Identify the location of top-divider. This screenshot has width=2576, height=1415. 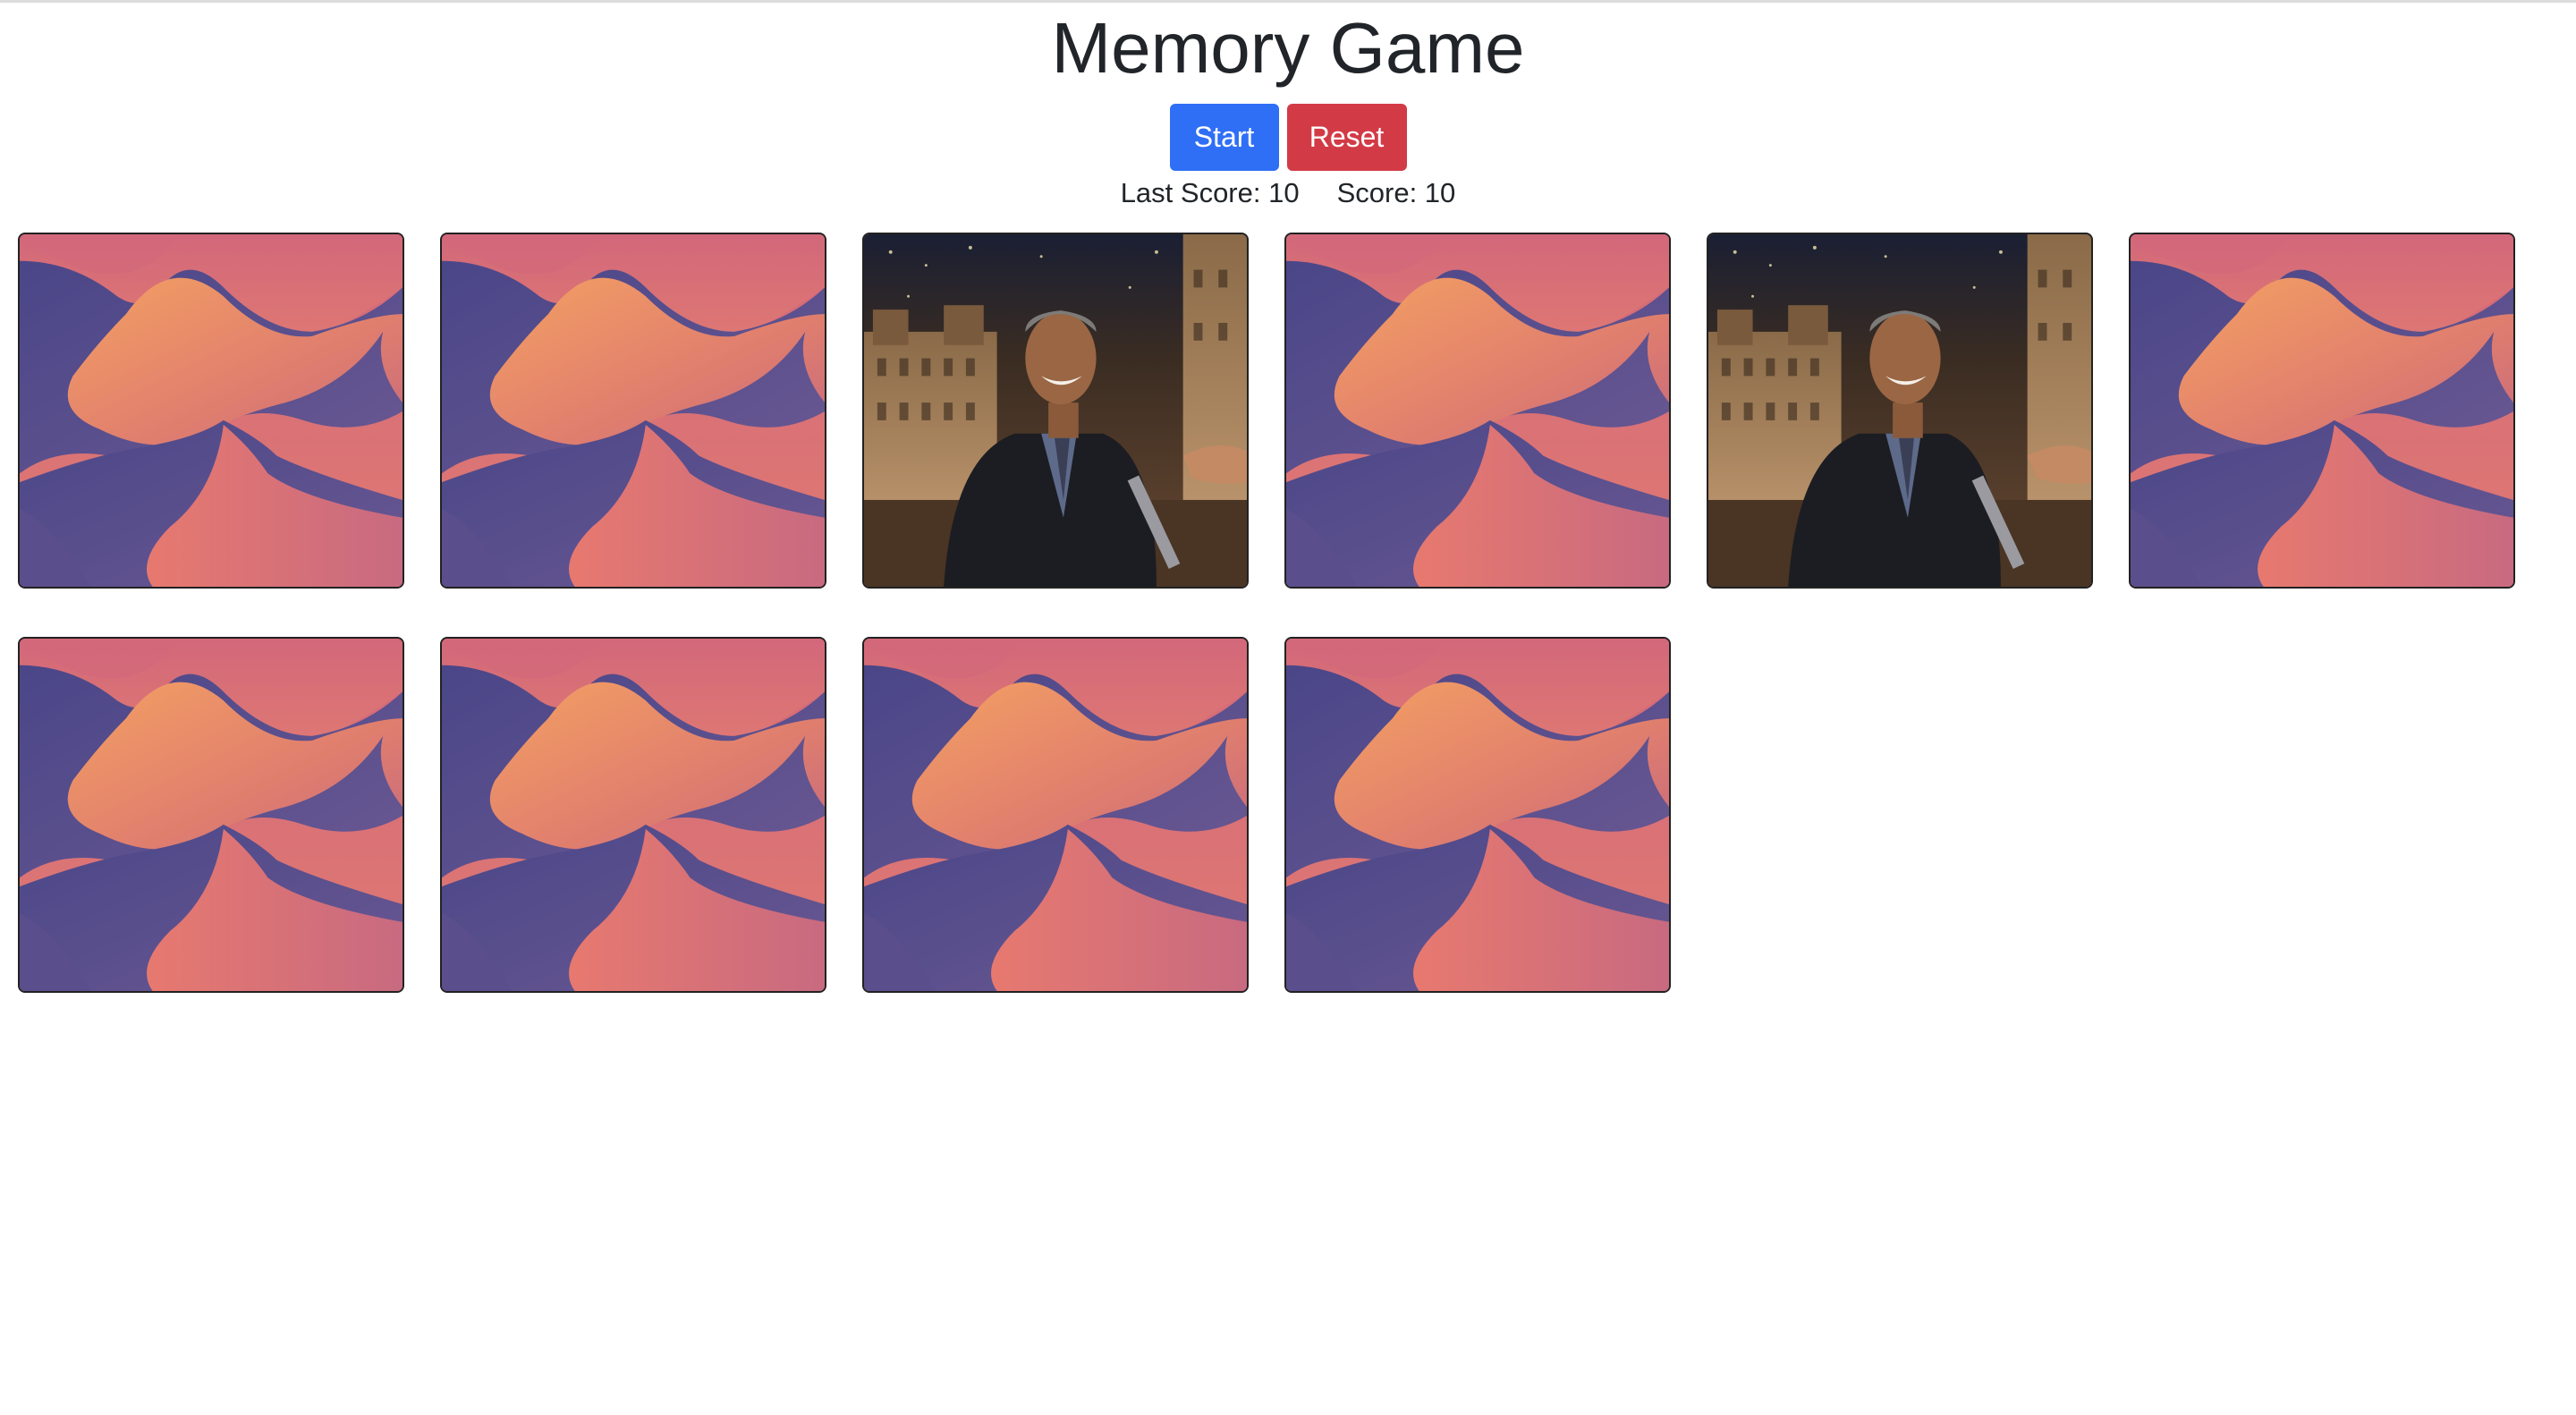
(1288, 1).